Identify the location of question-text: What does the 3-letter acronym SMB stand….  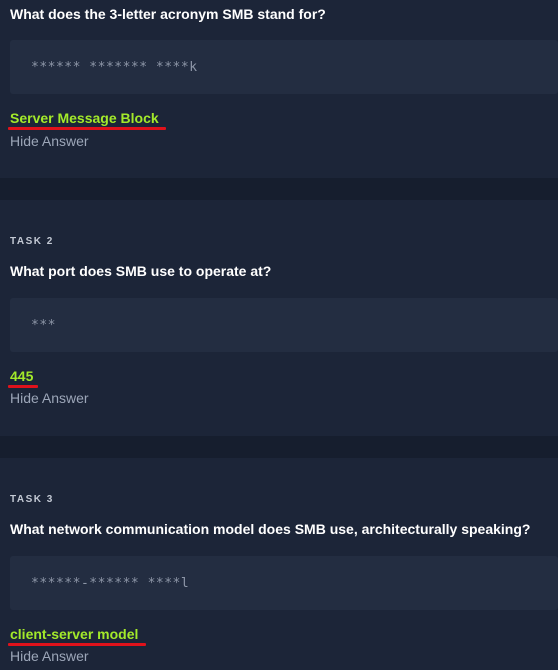
(168, 14).